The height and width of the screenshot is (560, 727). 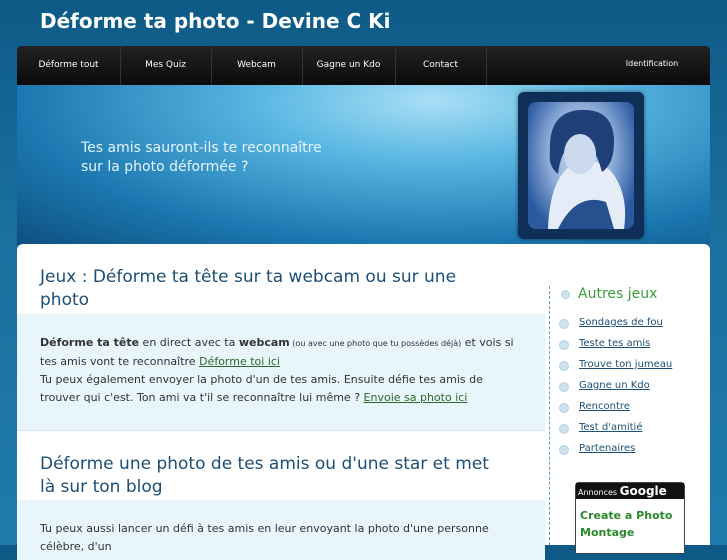 What do you see at coordinates (614, 343) in the screenshot?
I see `sidebar-link-teste: Teste tes amis` at bounding box center [614, 343].